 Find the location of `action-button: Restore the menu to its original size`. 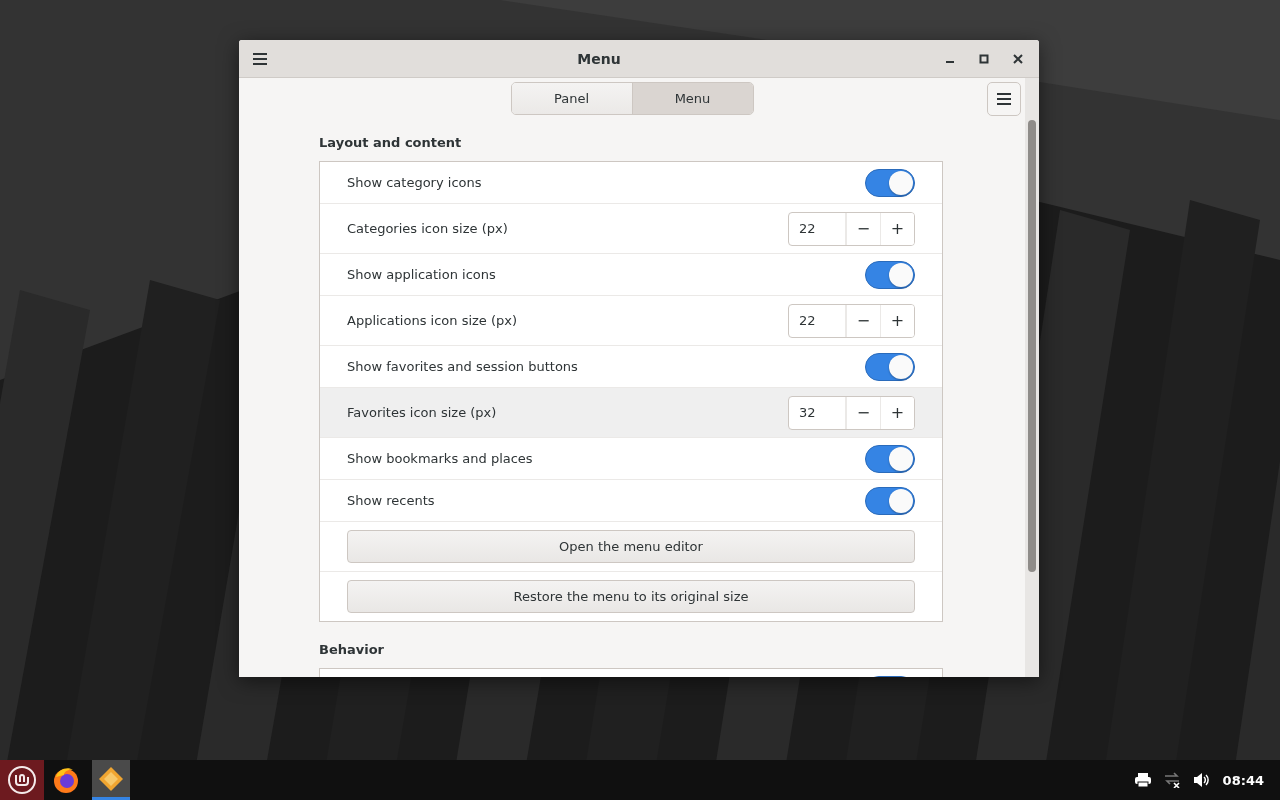

action-button: Restore the menu to its original size is located at coordinates (631, 596).